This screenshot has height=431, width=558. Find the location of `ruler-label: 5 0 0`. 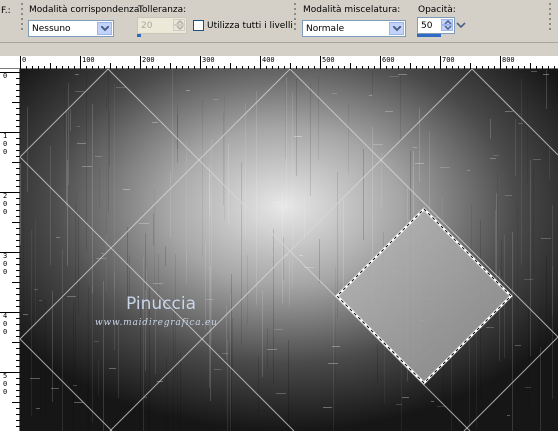

ruler-label: 5 0 0 is located at coordinates (5, 384).